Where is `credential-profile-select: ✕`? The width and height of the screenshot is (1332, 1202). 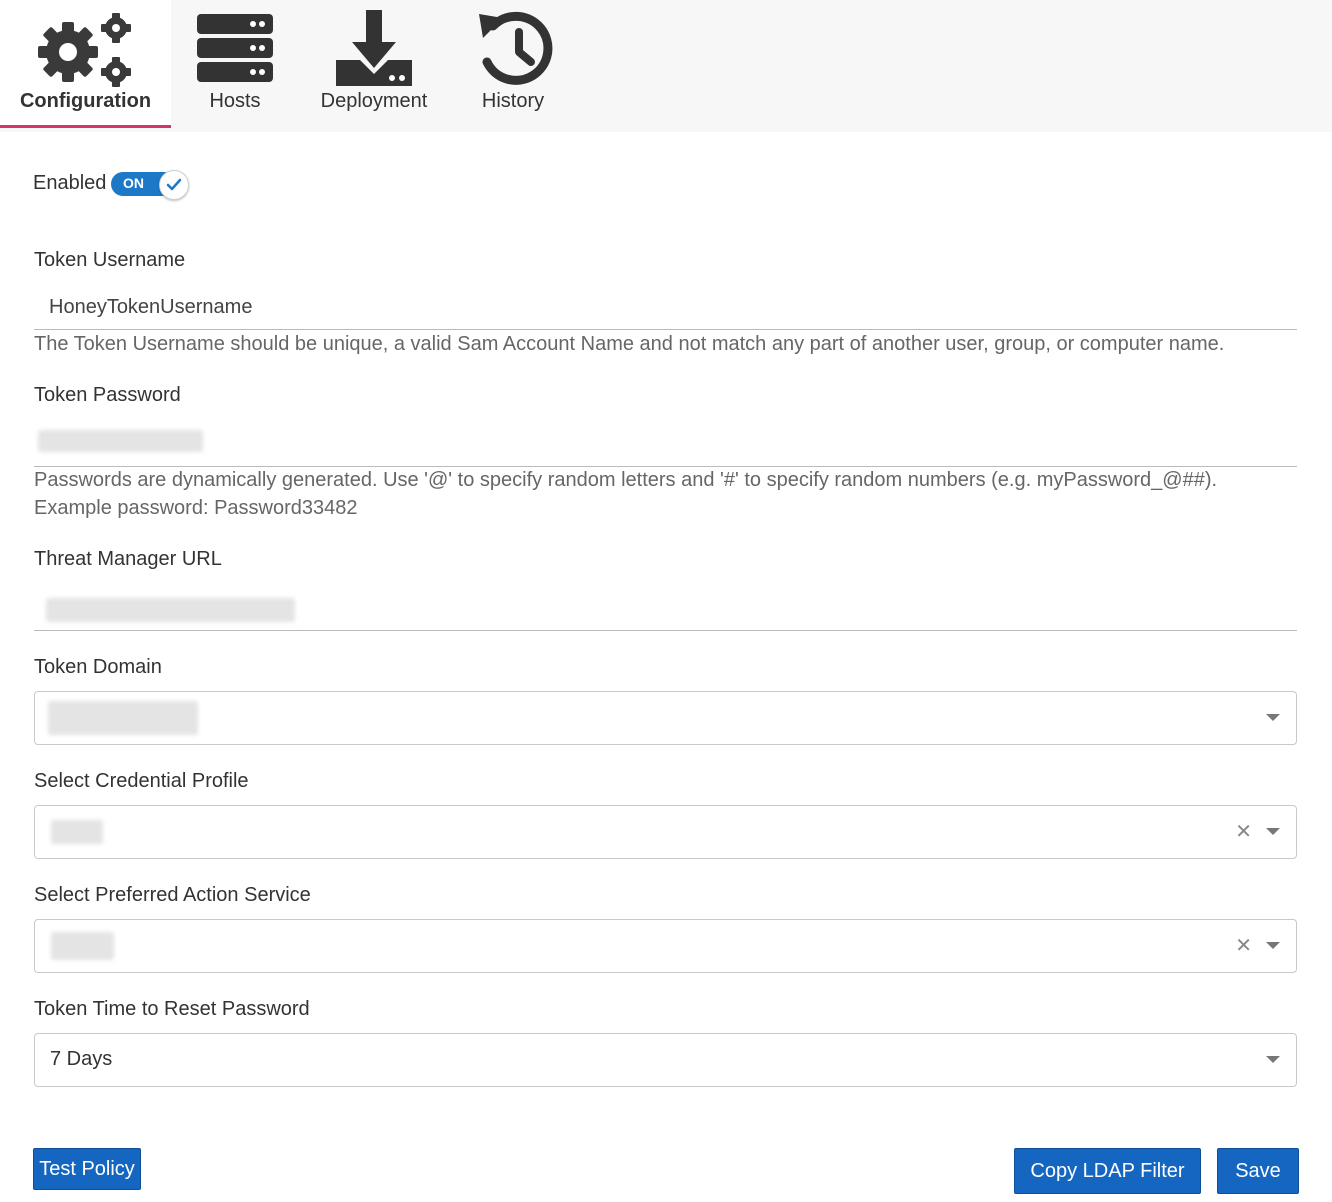
credential-profile-select: ✕ is located at coordinates (665, 832).